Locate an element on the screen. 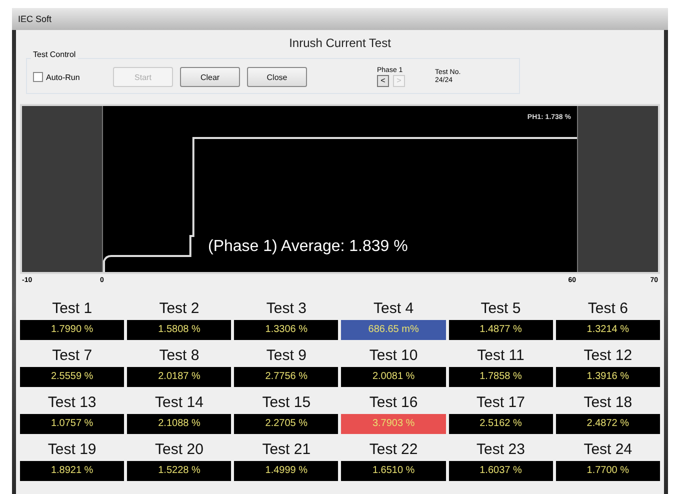 The image size is (677, 494). test-label: Test 4 is located at coordinates (393, 309).